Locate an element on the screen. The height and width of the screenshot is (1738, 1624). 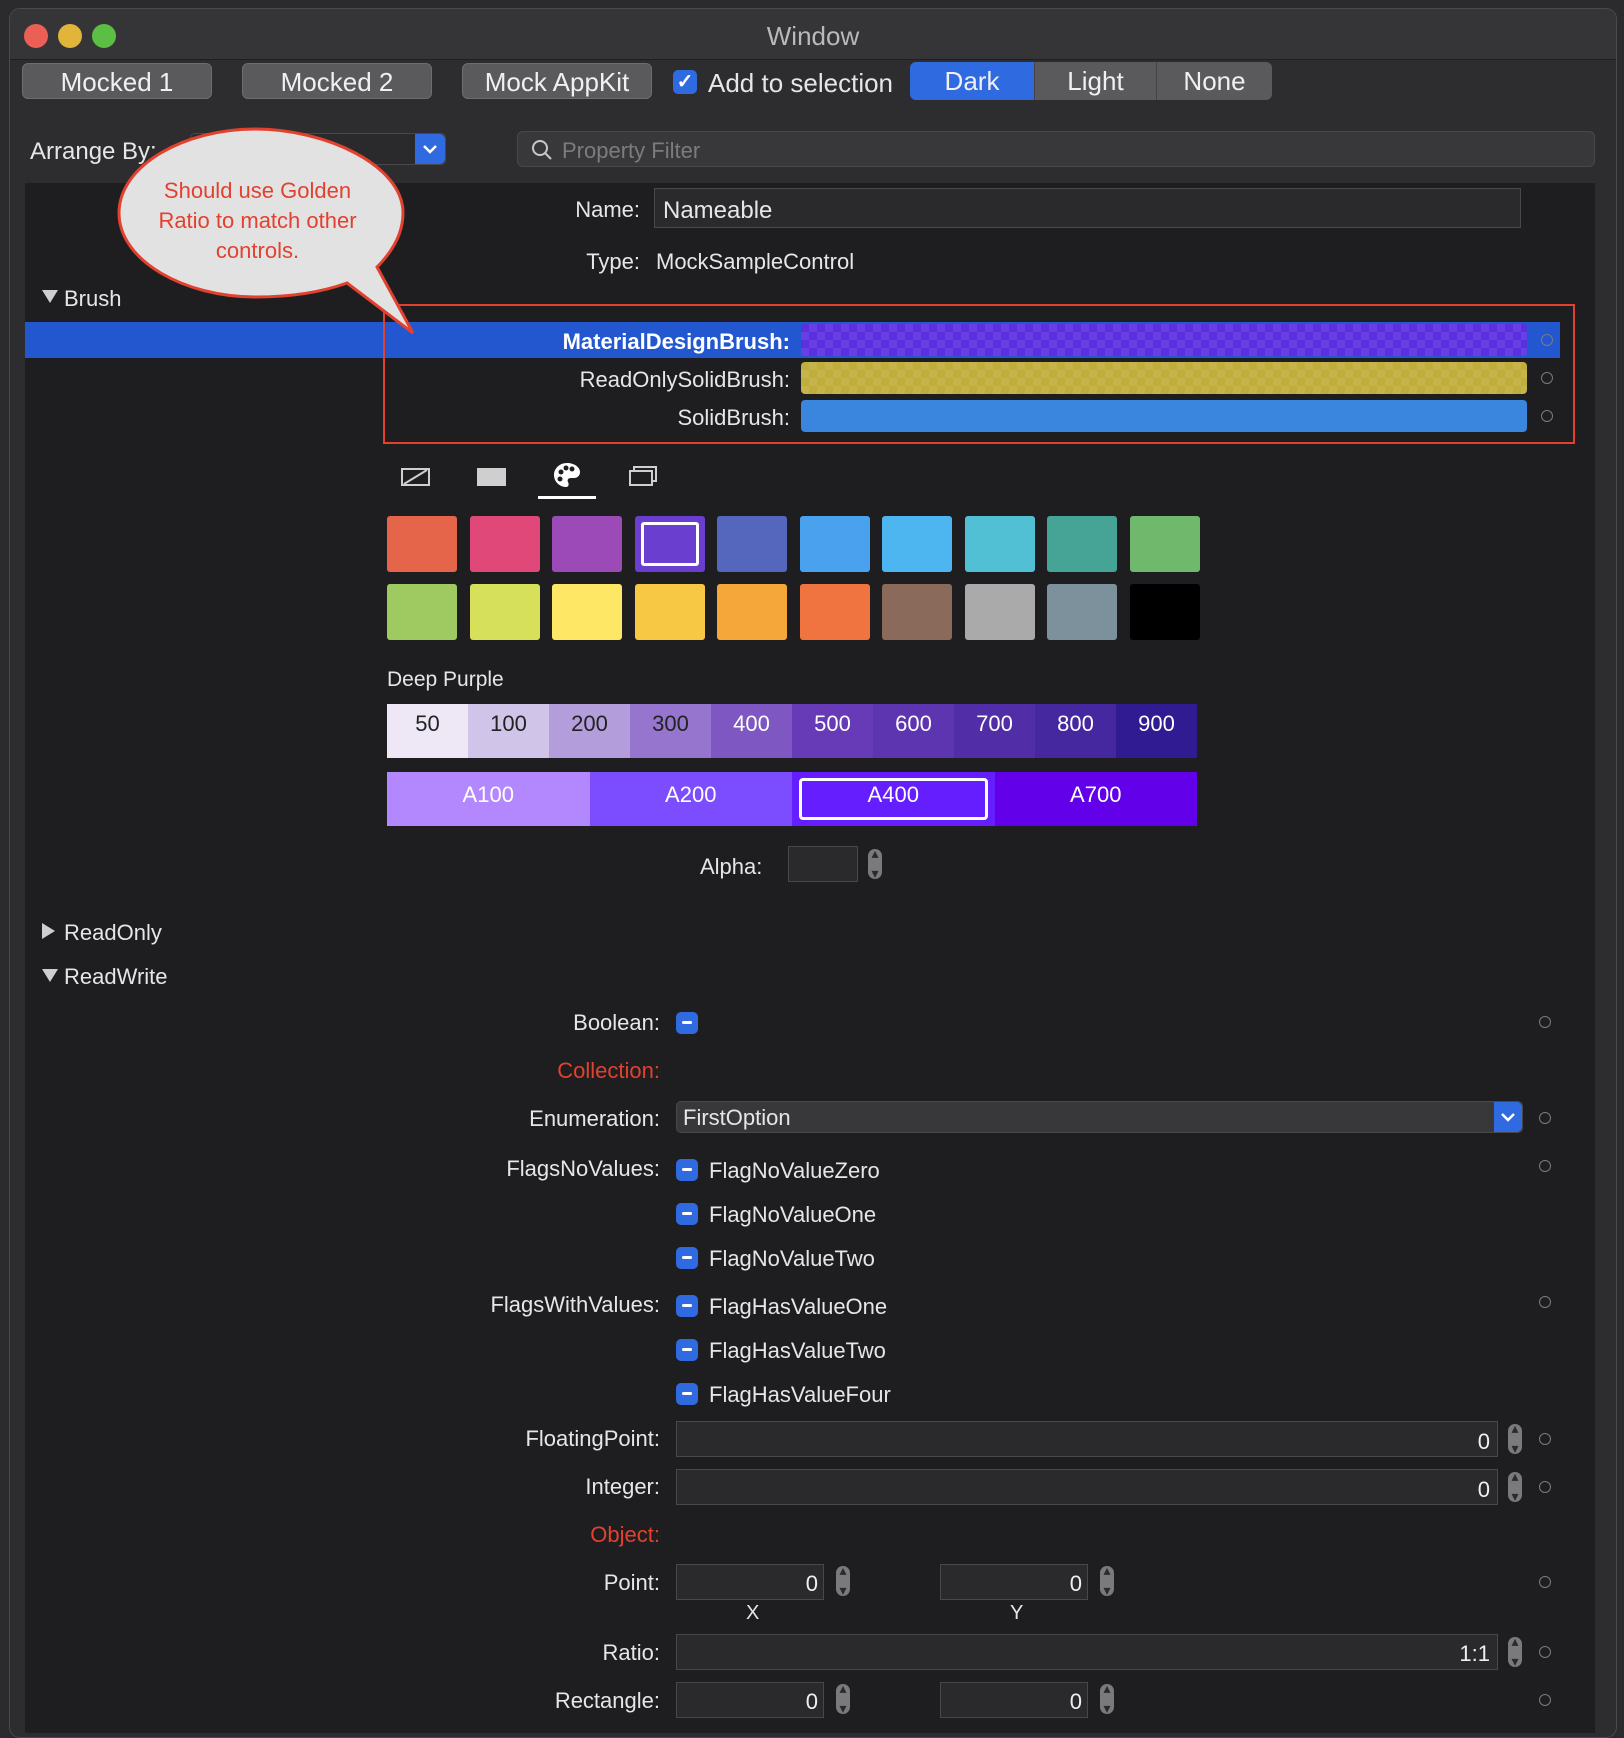
resource-icon is located at coordinates (643, 476).